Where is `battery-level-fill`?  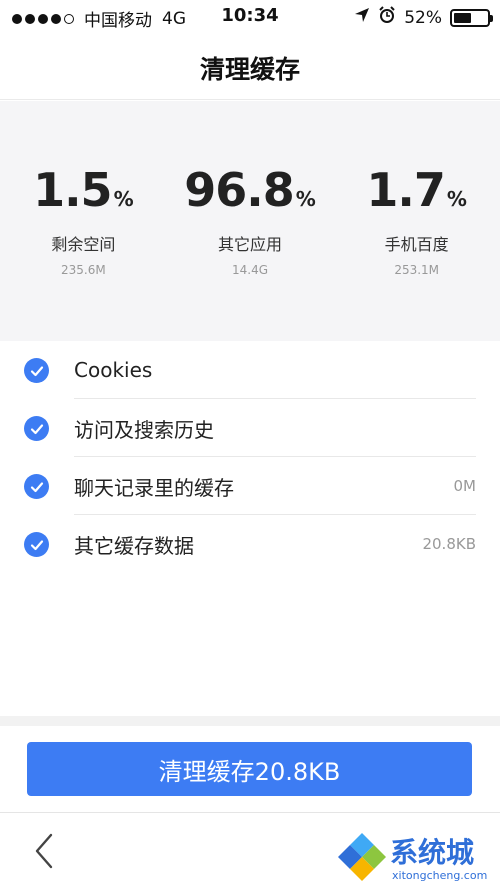
battery-level-fill is located at coordinates (462, 17).